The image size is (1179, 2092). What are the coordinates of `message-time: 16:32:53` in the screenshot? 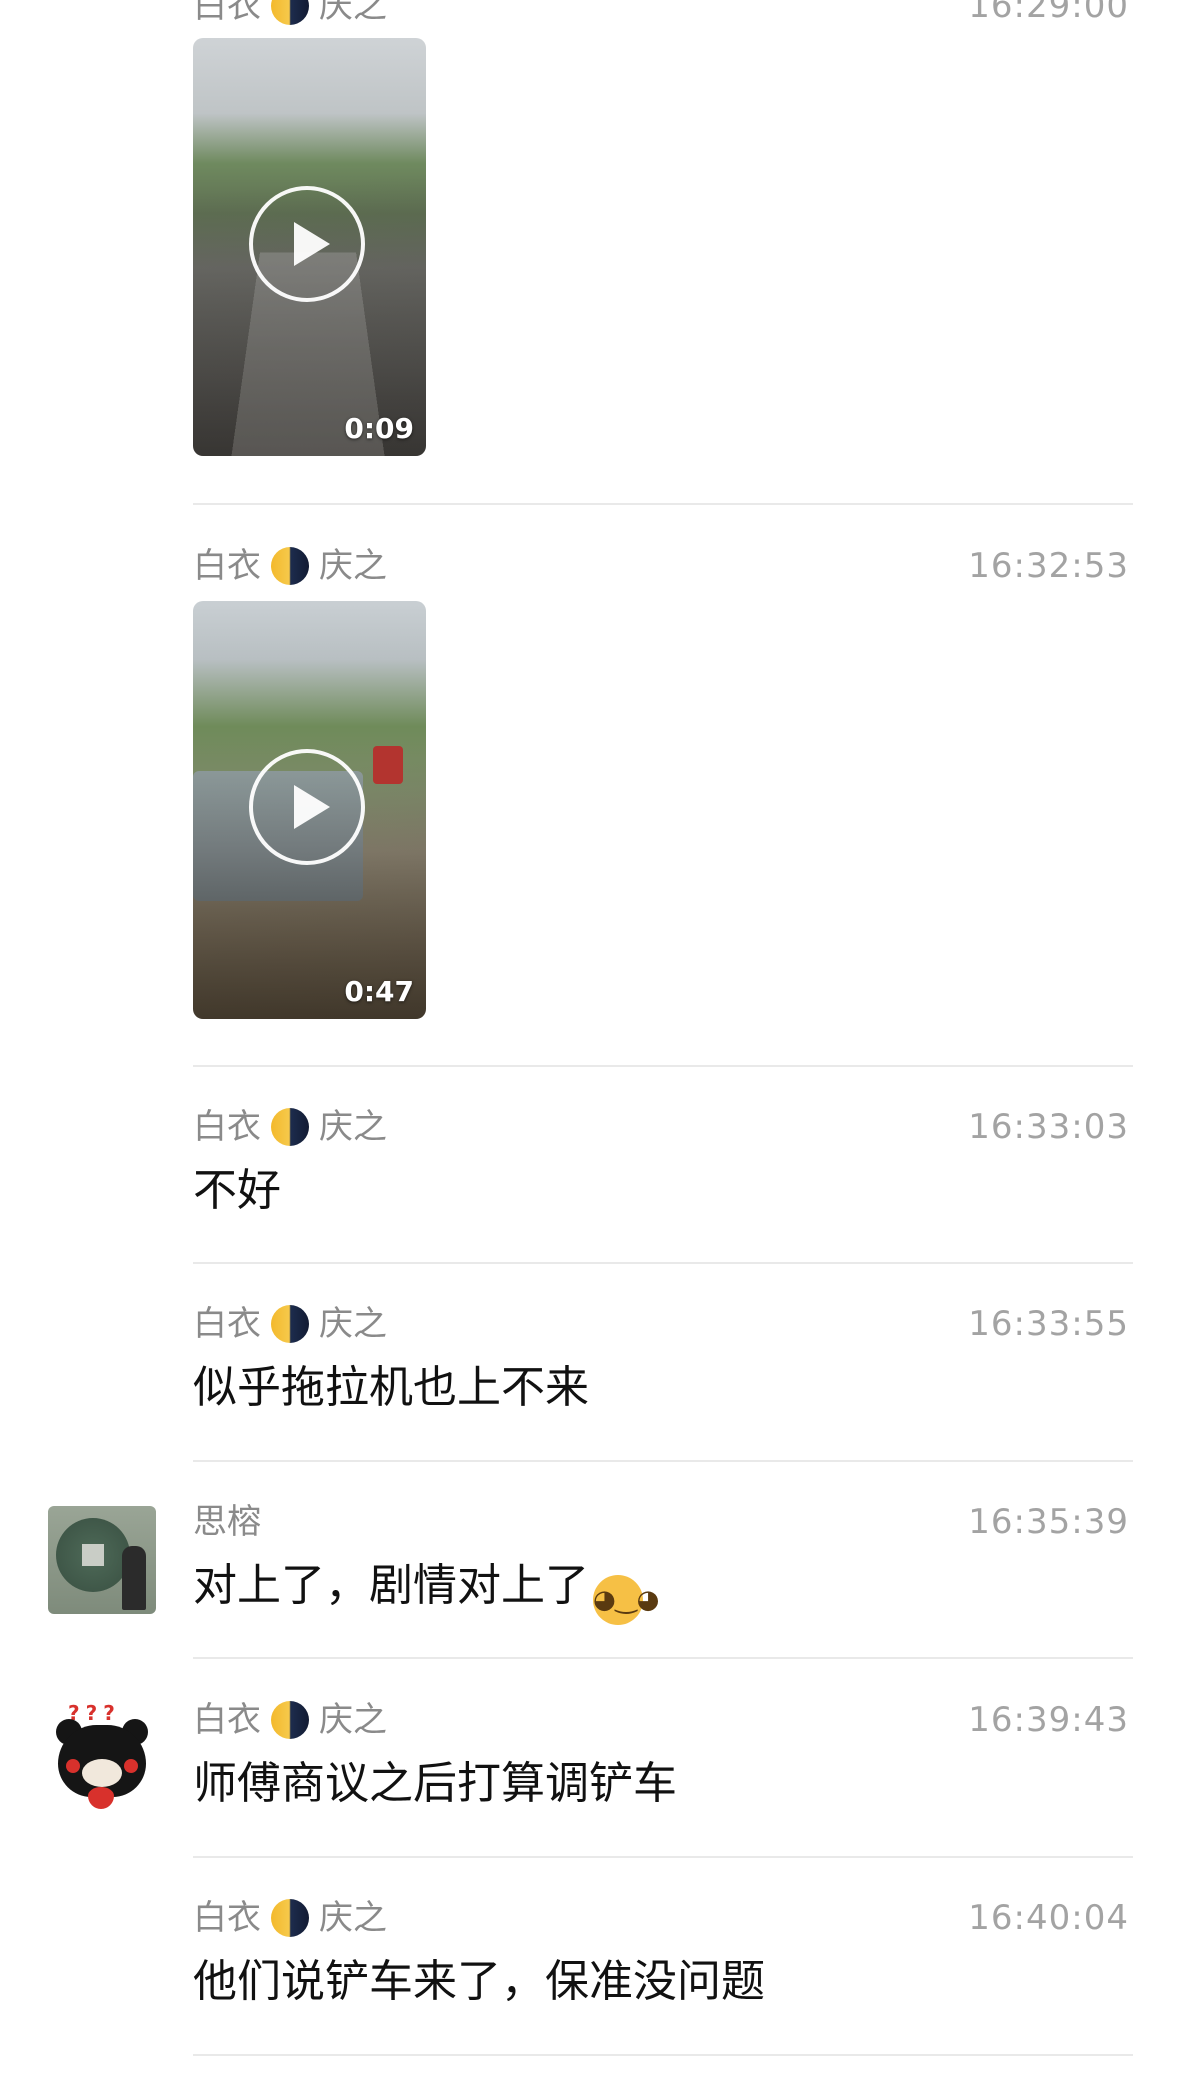 It's located at (1048, 566).